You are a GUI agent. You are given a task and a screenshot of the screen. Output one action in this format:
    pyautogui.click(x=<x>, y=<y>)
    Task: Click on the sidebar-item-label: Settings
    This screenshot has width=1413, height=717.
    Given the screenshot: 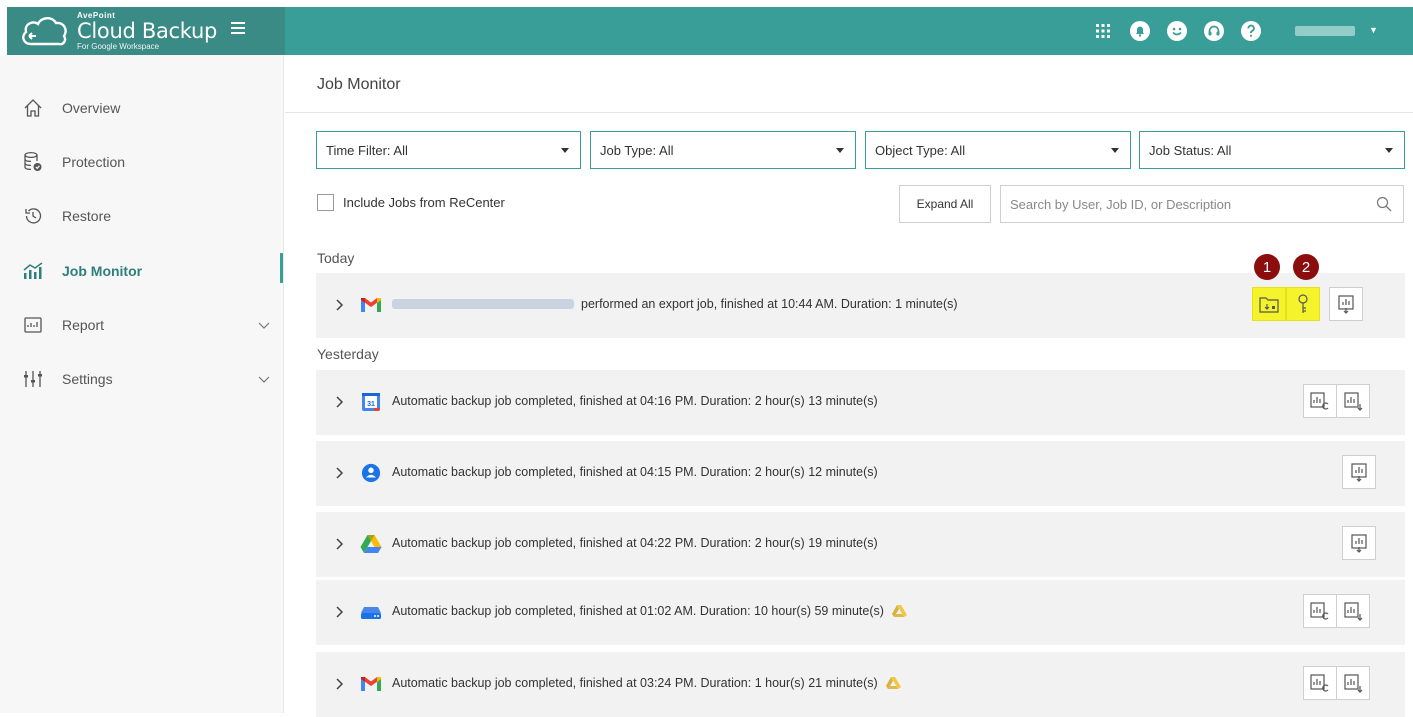 What is the action you would take?
    pyautogui.click(x=87, y=379)
    